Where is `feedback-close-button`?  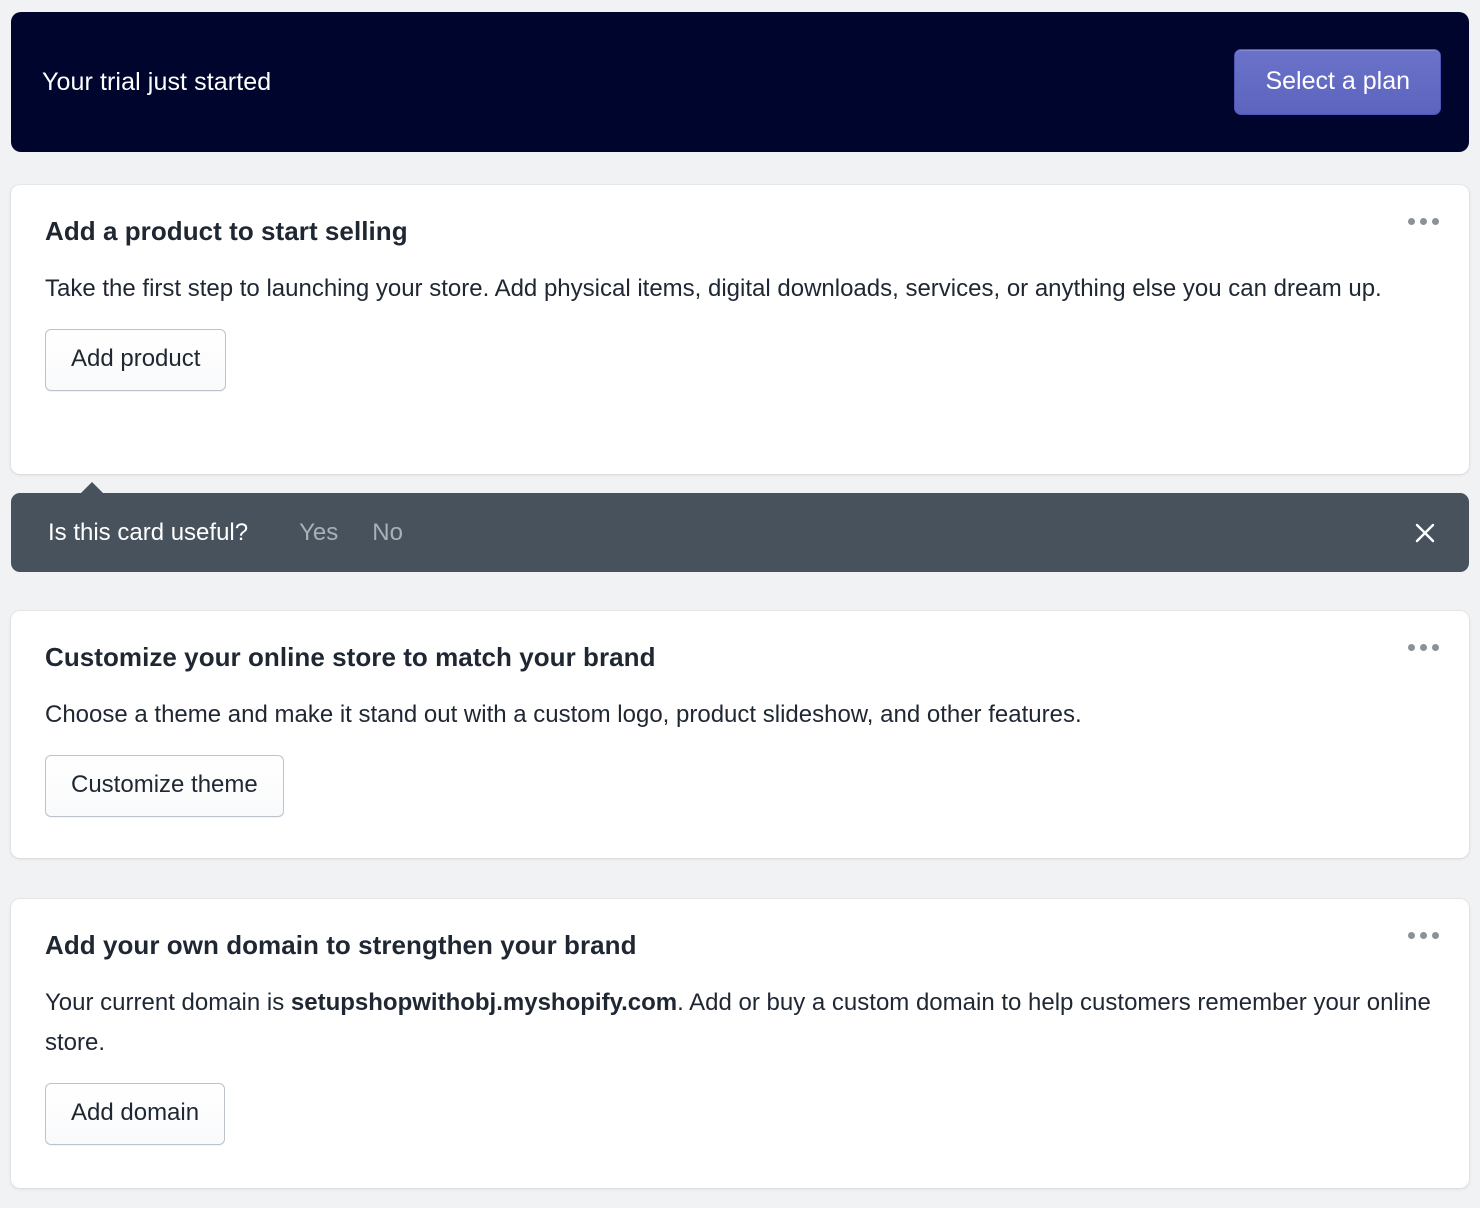 feedback-close-button is located at coordinates (1425, 533).